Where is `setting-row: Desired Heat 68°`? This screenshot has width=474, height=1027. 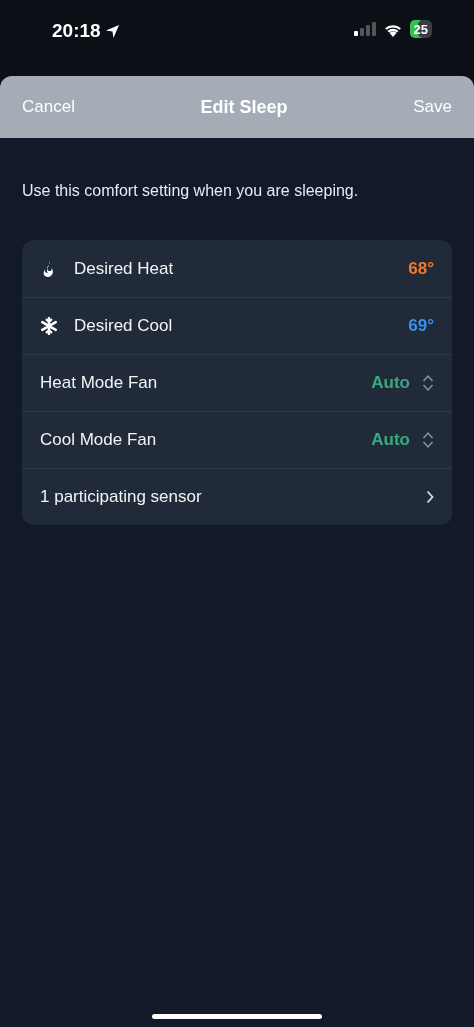
setting-row: Desired Heat 68° is located at coordinates (237, 268).